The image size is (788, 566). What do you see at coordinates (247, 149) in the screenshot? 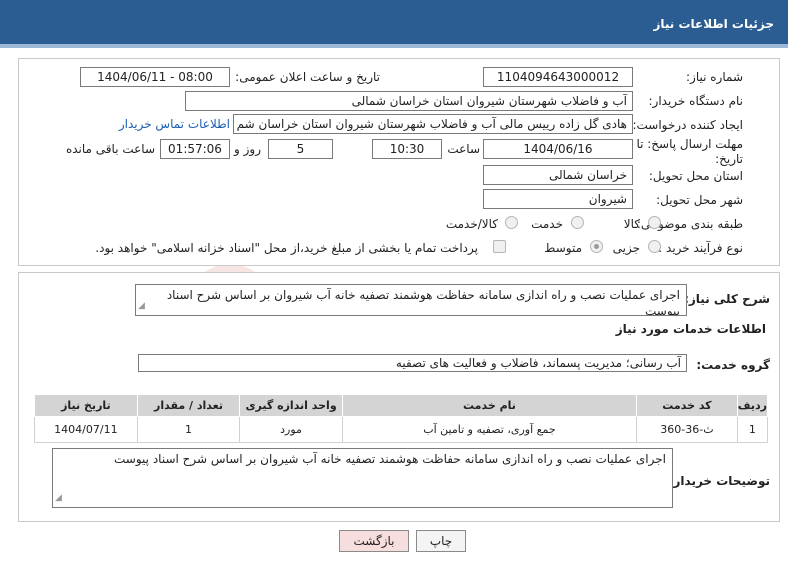
I see `days-label: روز و` at bounding box center [247, 149].